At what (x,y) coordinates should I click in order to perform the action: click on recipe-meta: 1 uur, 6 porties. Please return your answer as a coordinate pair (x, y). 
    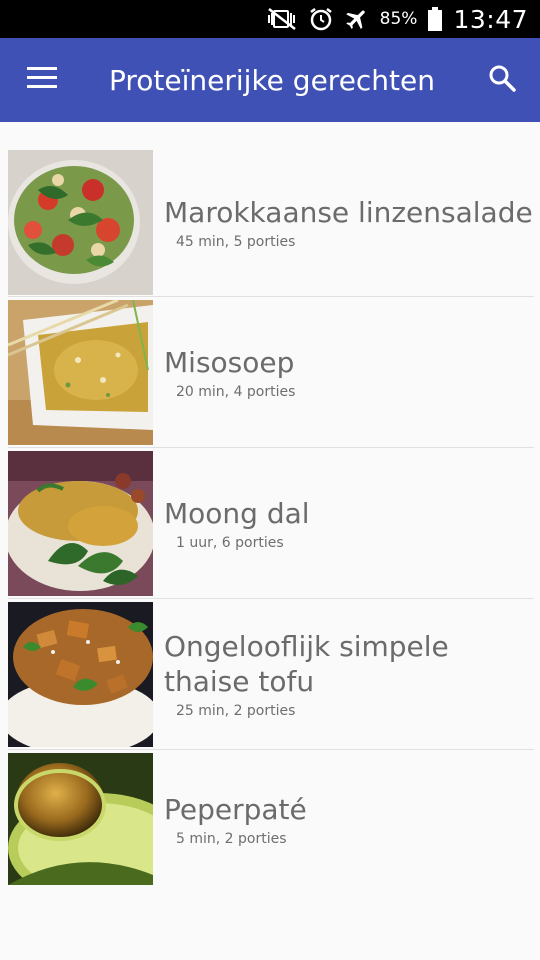
    Looking at the image, I should click on (230, 542).